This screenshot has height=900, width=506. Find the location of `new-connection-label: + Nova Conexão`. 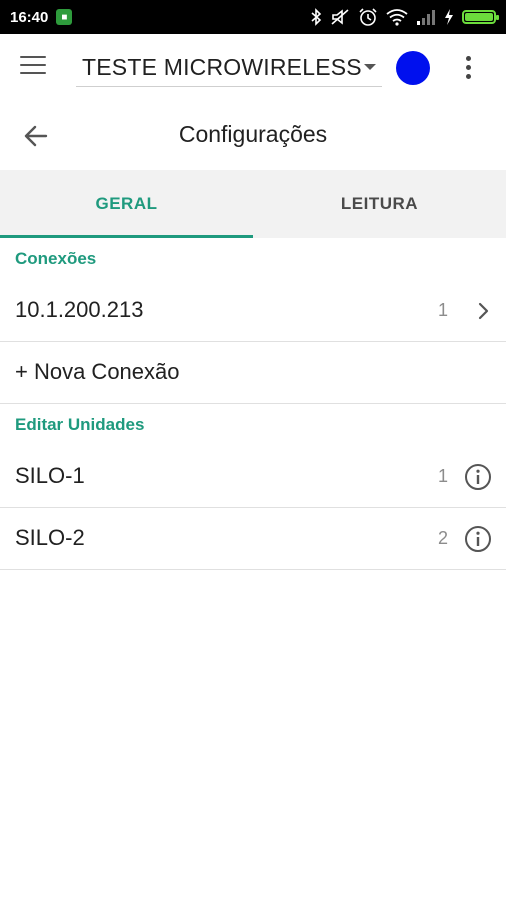

new-connection-label: + Nova Conexão is located at coordinates (97, 371).